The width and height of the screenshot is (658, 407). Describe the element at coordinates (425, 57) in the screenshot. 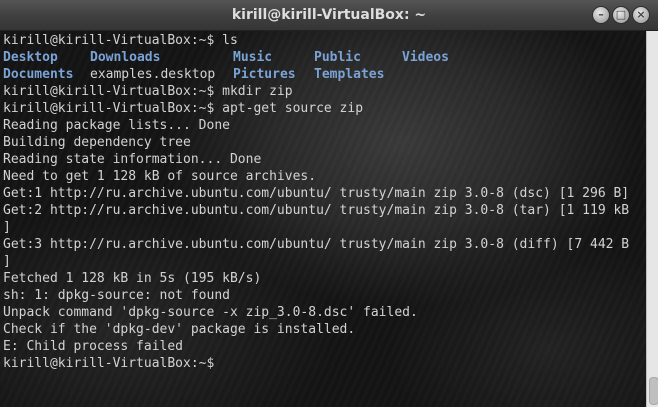

I see `dir-entry: Videos` at that location.